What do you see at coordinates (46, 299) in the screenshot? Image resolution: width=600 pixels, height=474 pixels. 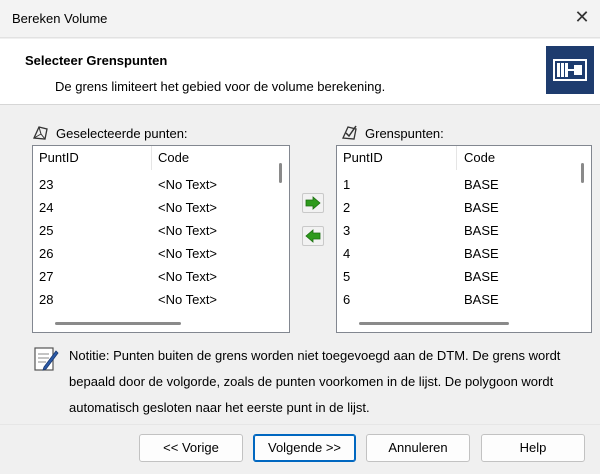 I see `cell-puntid: 28` at bounding box center [46, 299].